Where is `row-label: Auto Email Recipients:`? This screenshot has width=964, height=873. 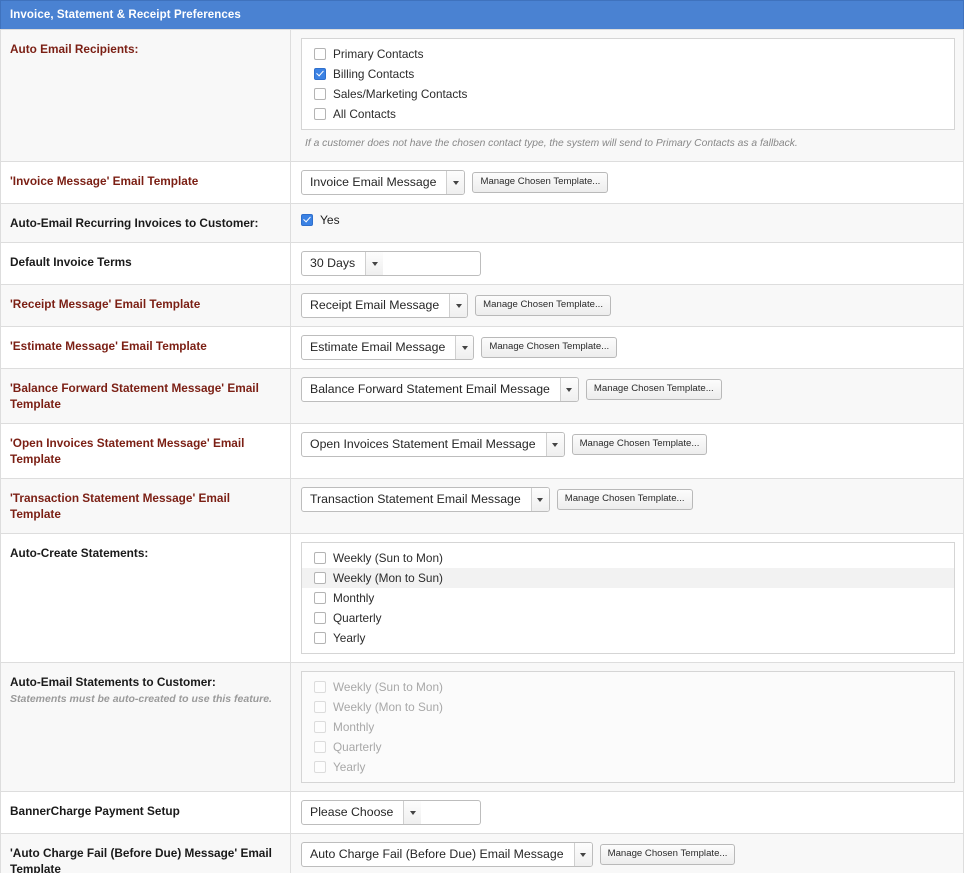
row-label: Auto Email Recipients: is located at coordinates (74, 49).